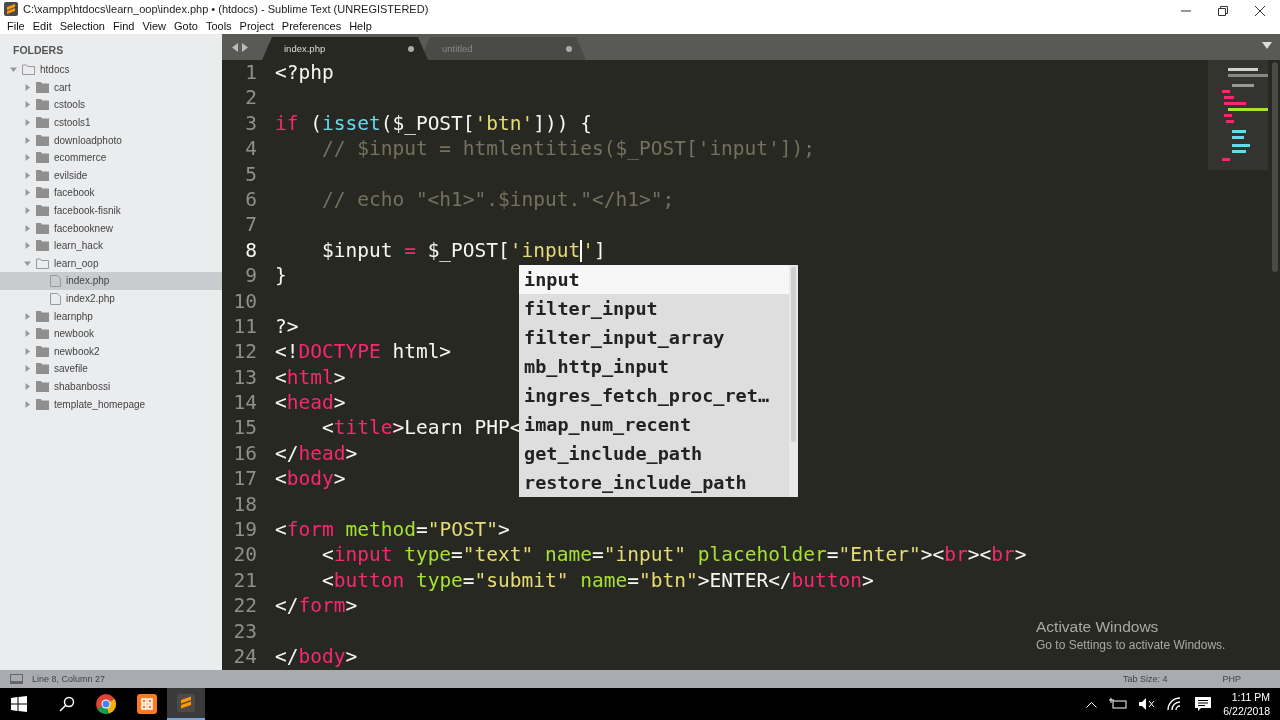  I want to click on tree-item: cstools, so click(111, 105).